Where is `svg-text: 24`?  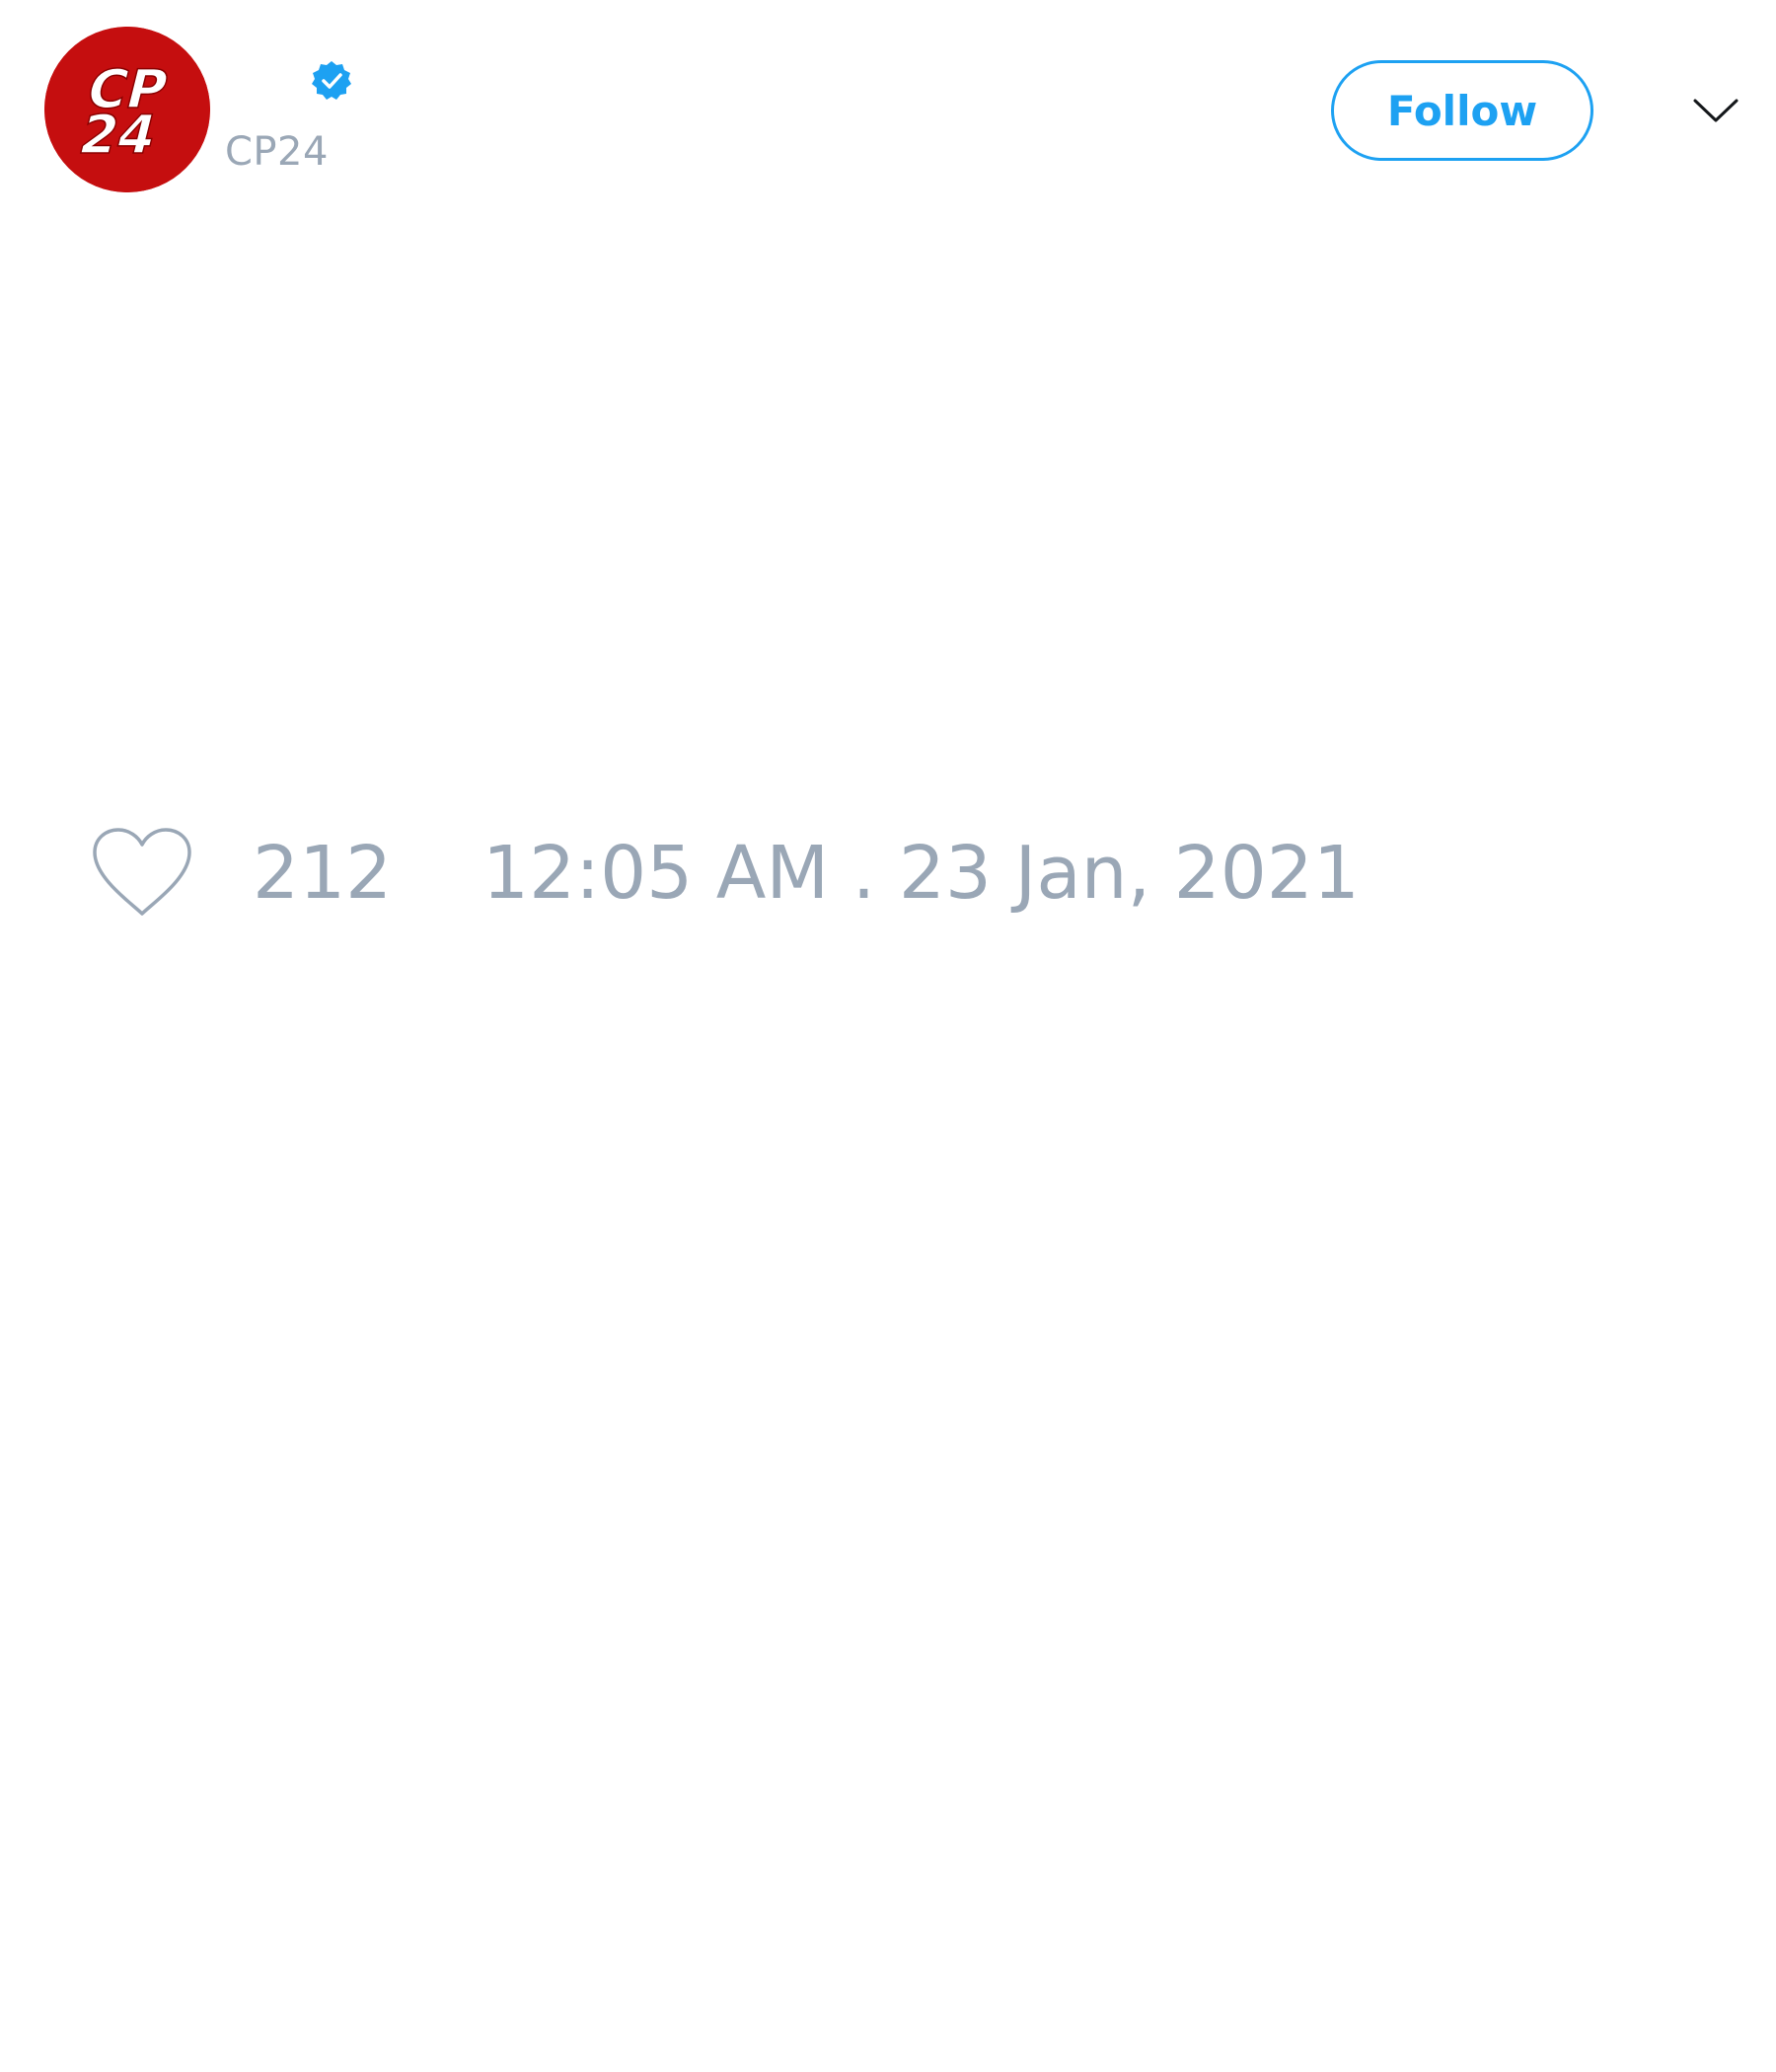
svg-text: 24 is located at coordinates (118, 135).